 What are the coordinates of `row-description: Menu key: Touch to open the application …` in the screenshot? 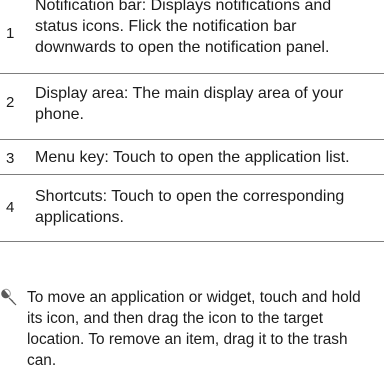 It's located at (192, 157).